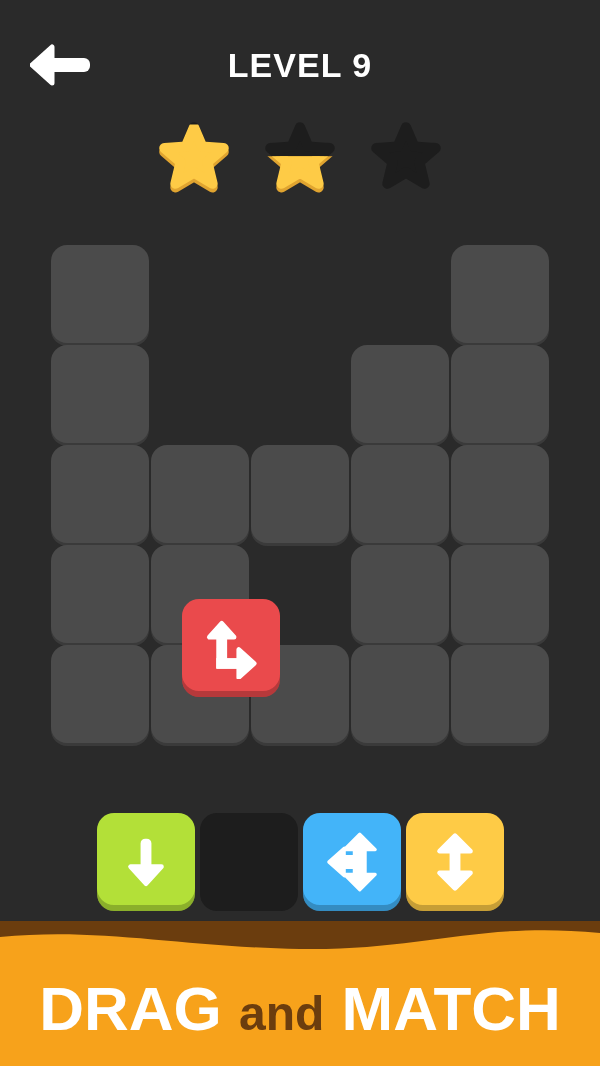 This screenshot has width=600, height=1066. Describe the element at coordinates (300, 1008) in the screenshot. I see `banner-title: DRAG and MATCH` at that location.